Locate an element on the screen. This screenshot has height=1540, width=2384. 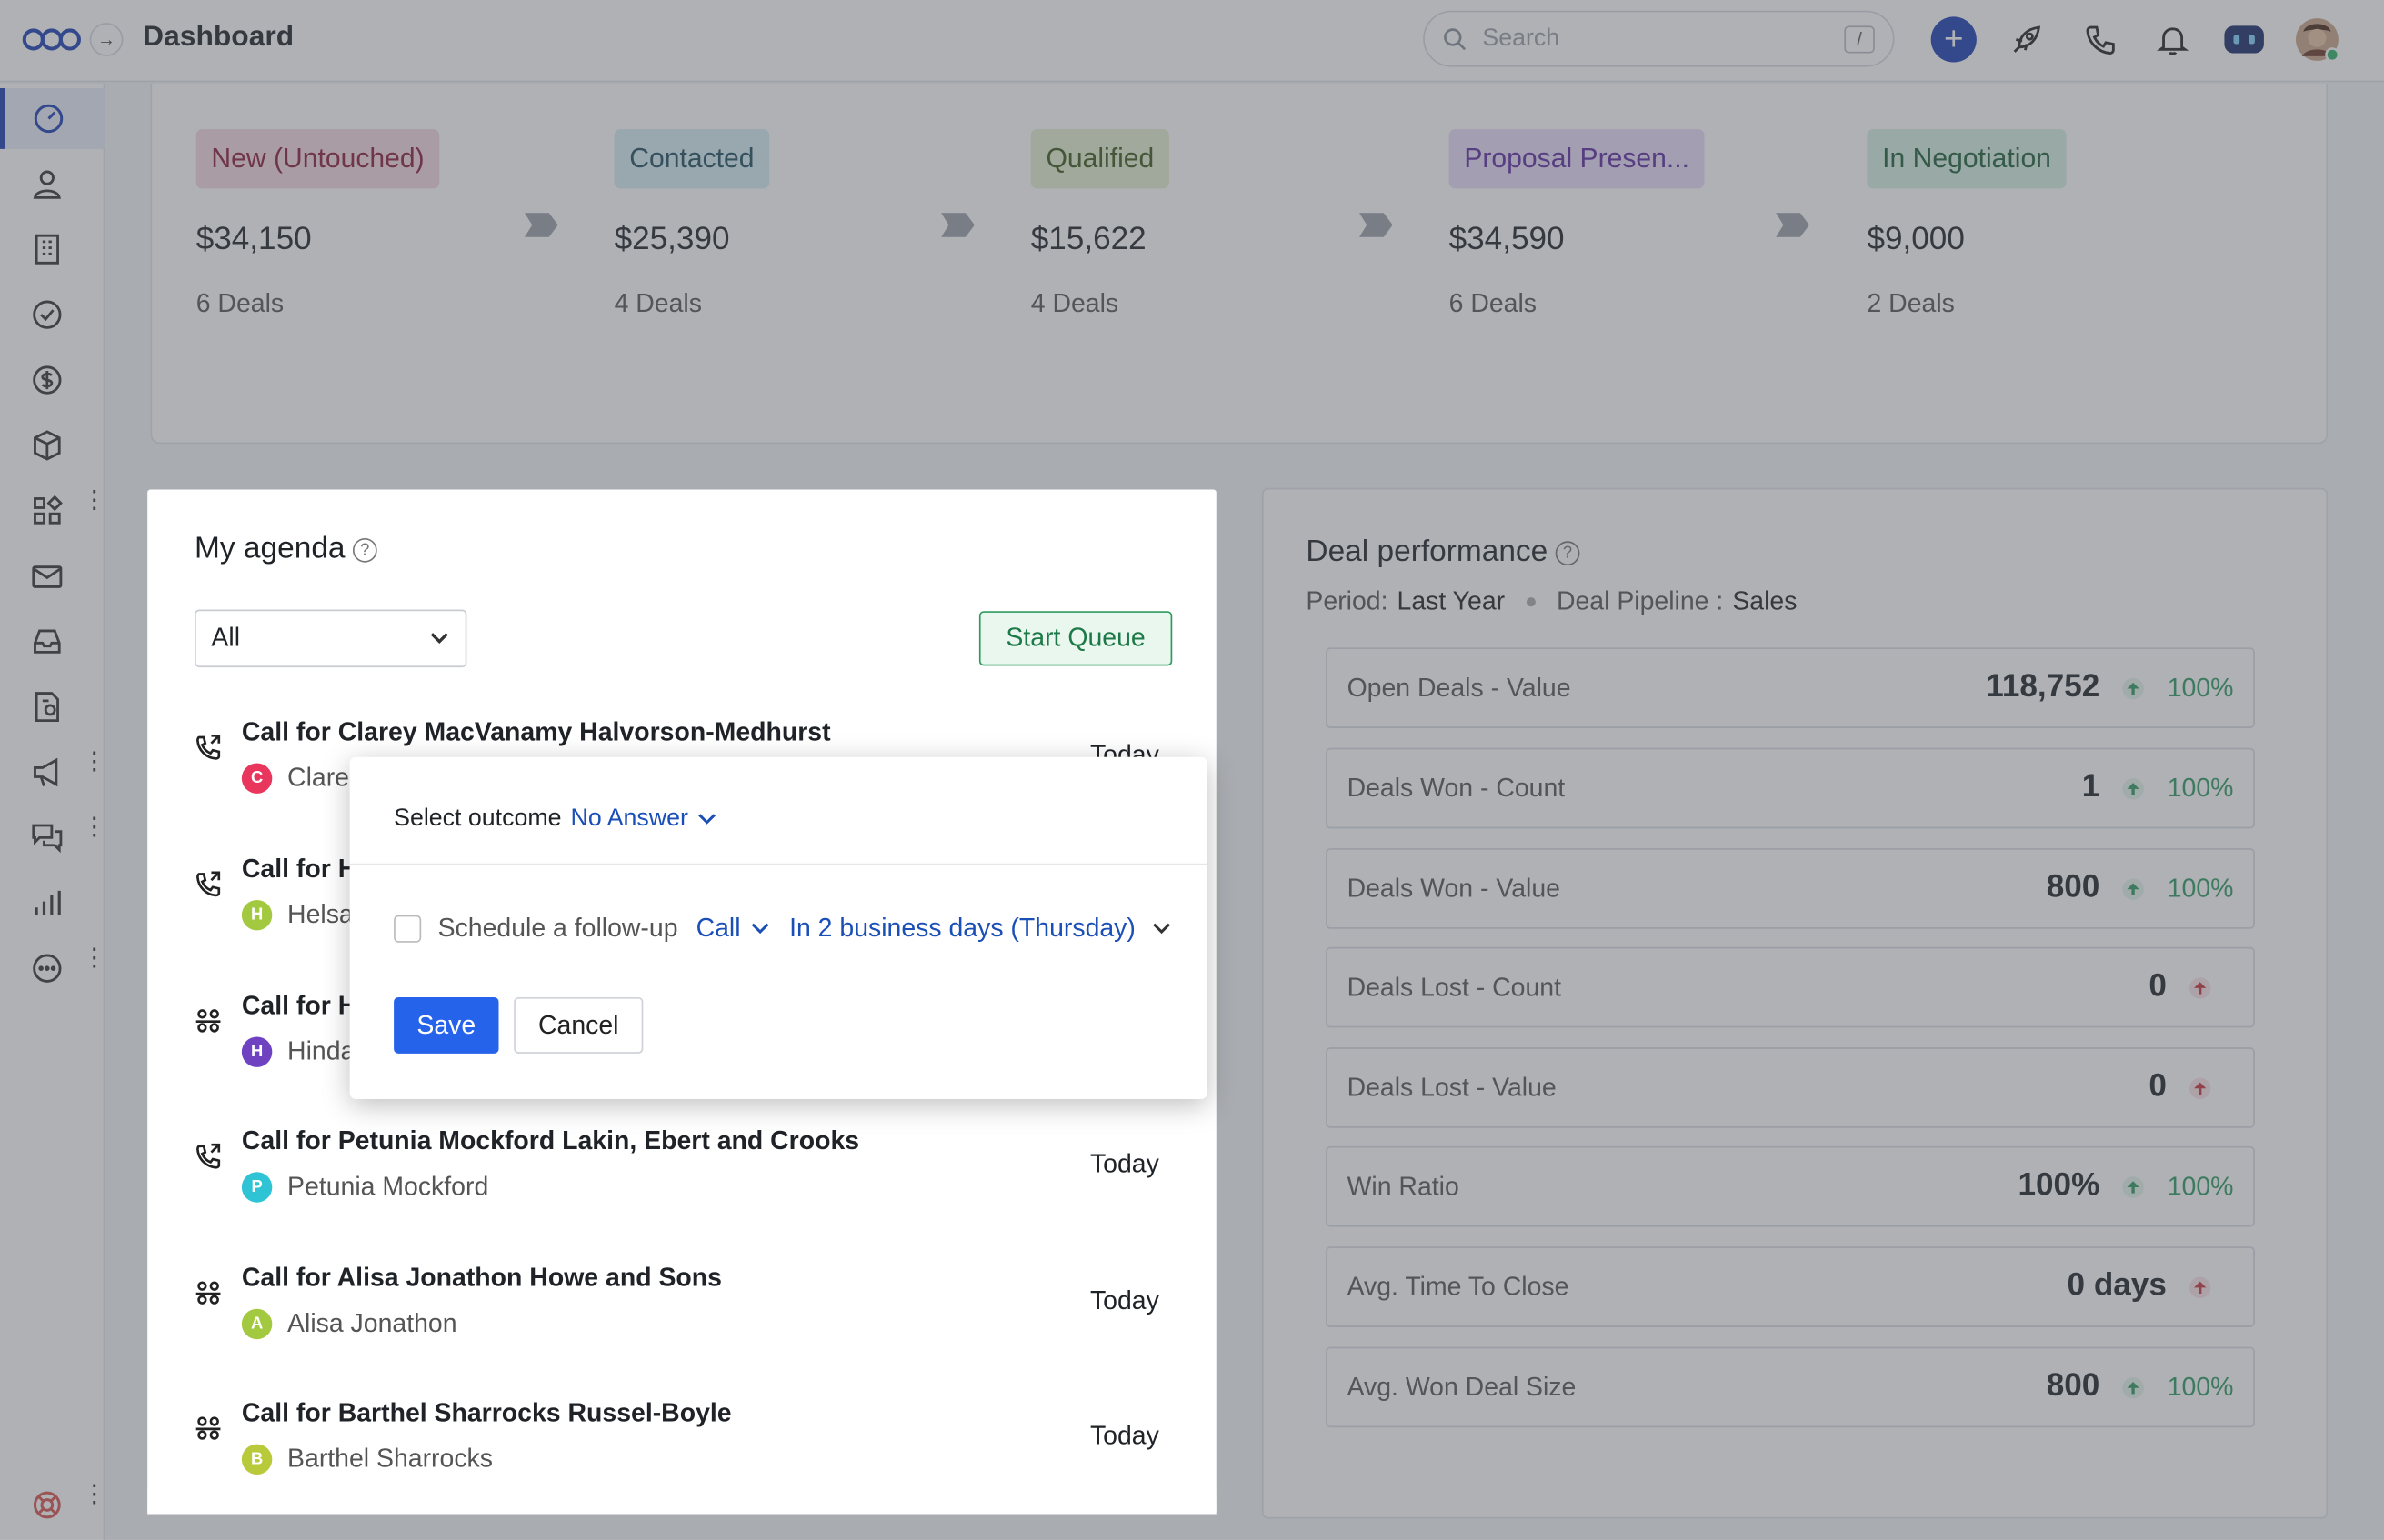
scroll-fade is located at coordinates (682, 1498).